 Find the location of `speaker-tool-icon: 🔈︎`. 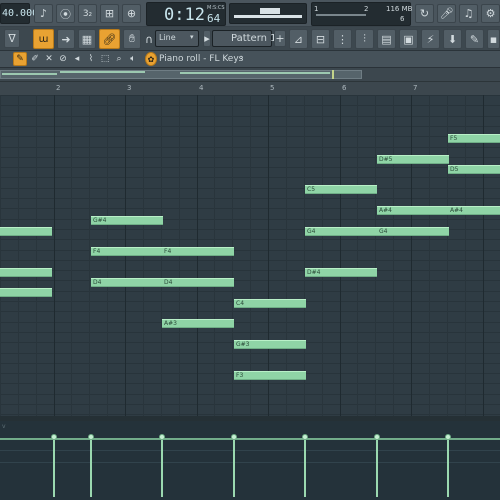

speaker-tool-icon: 🔈︎ is located at coordinates (133, 59).